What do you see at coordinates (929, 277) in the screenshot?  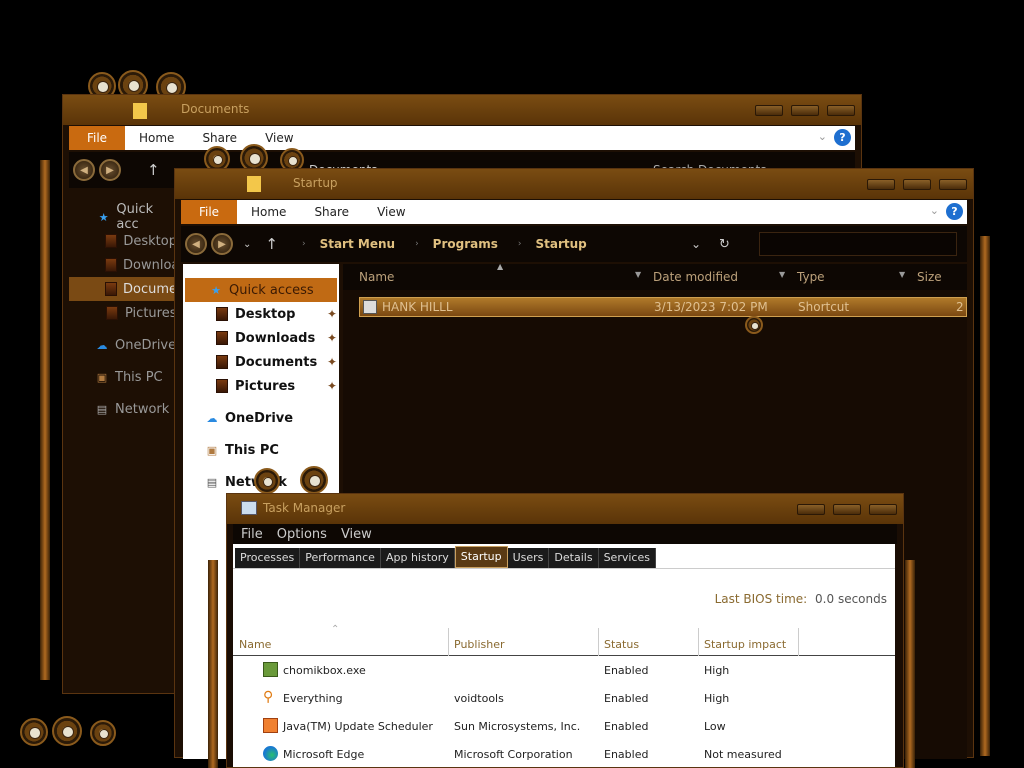 I see `column-size: Size` at bounding box center [929, 277].